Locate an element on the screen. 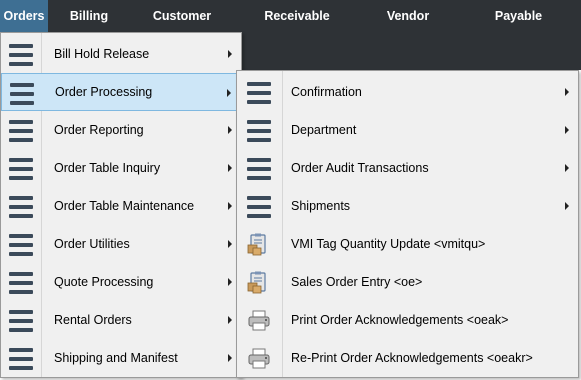 This screenshot has width=581, height=380. menu-item-bill-hold-release: Bill Hold Release is located at coordinates (121, 54).